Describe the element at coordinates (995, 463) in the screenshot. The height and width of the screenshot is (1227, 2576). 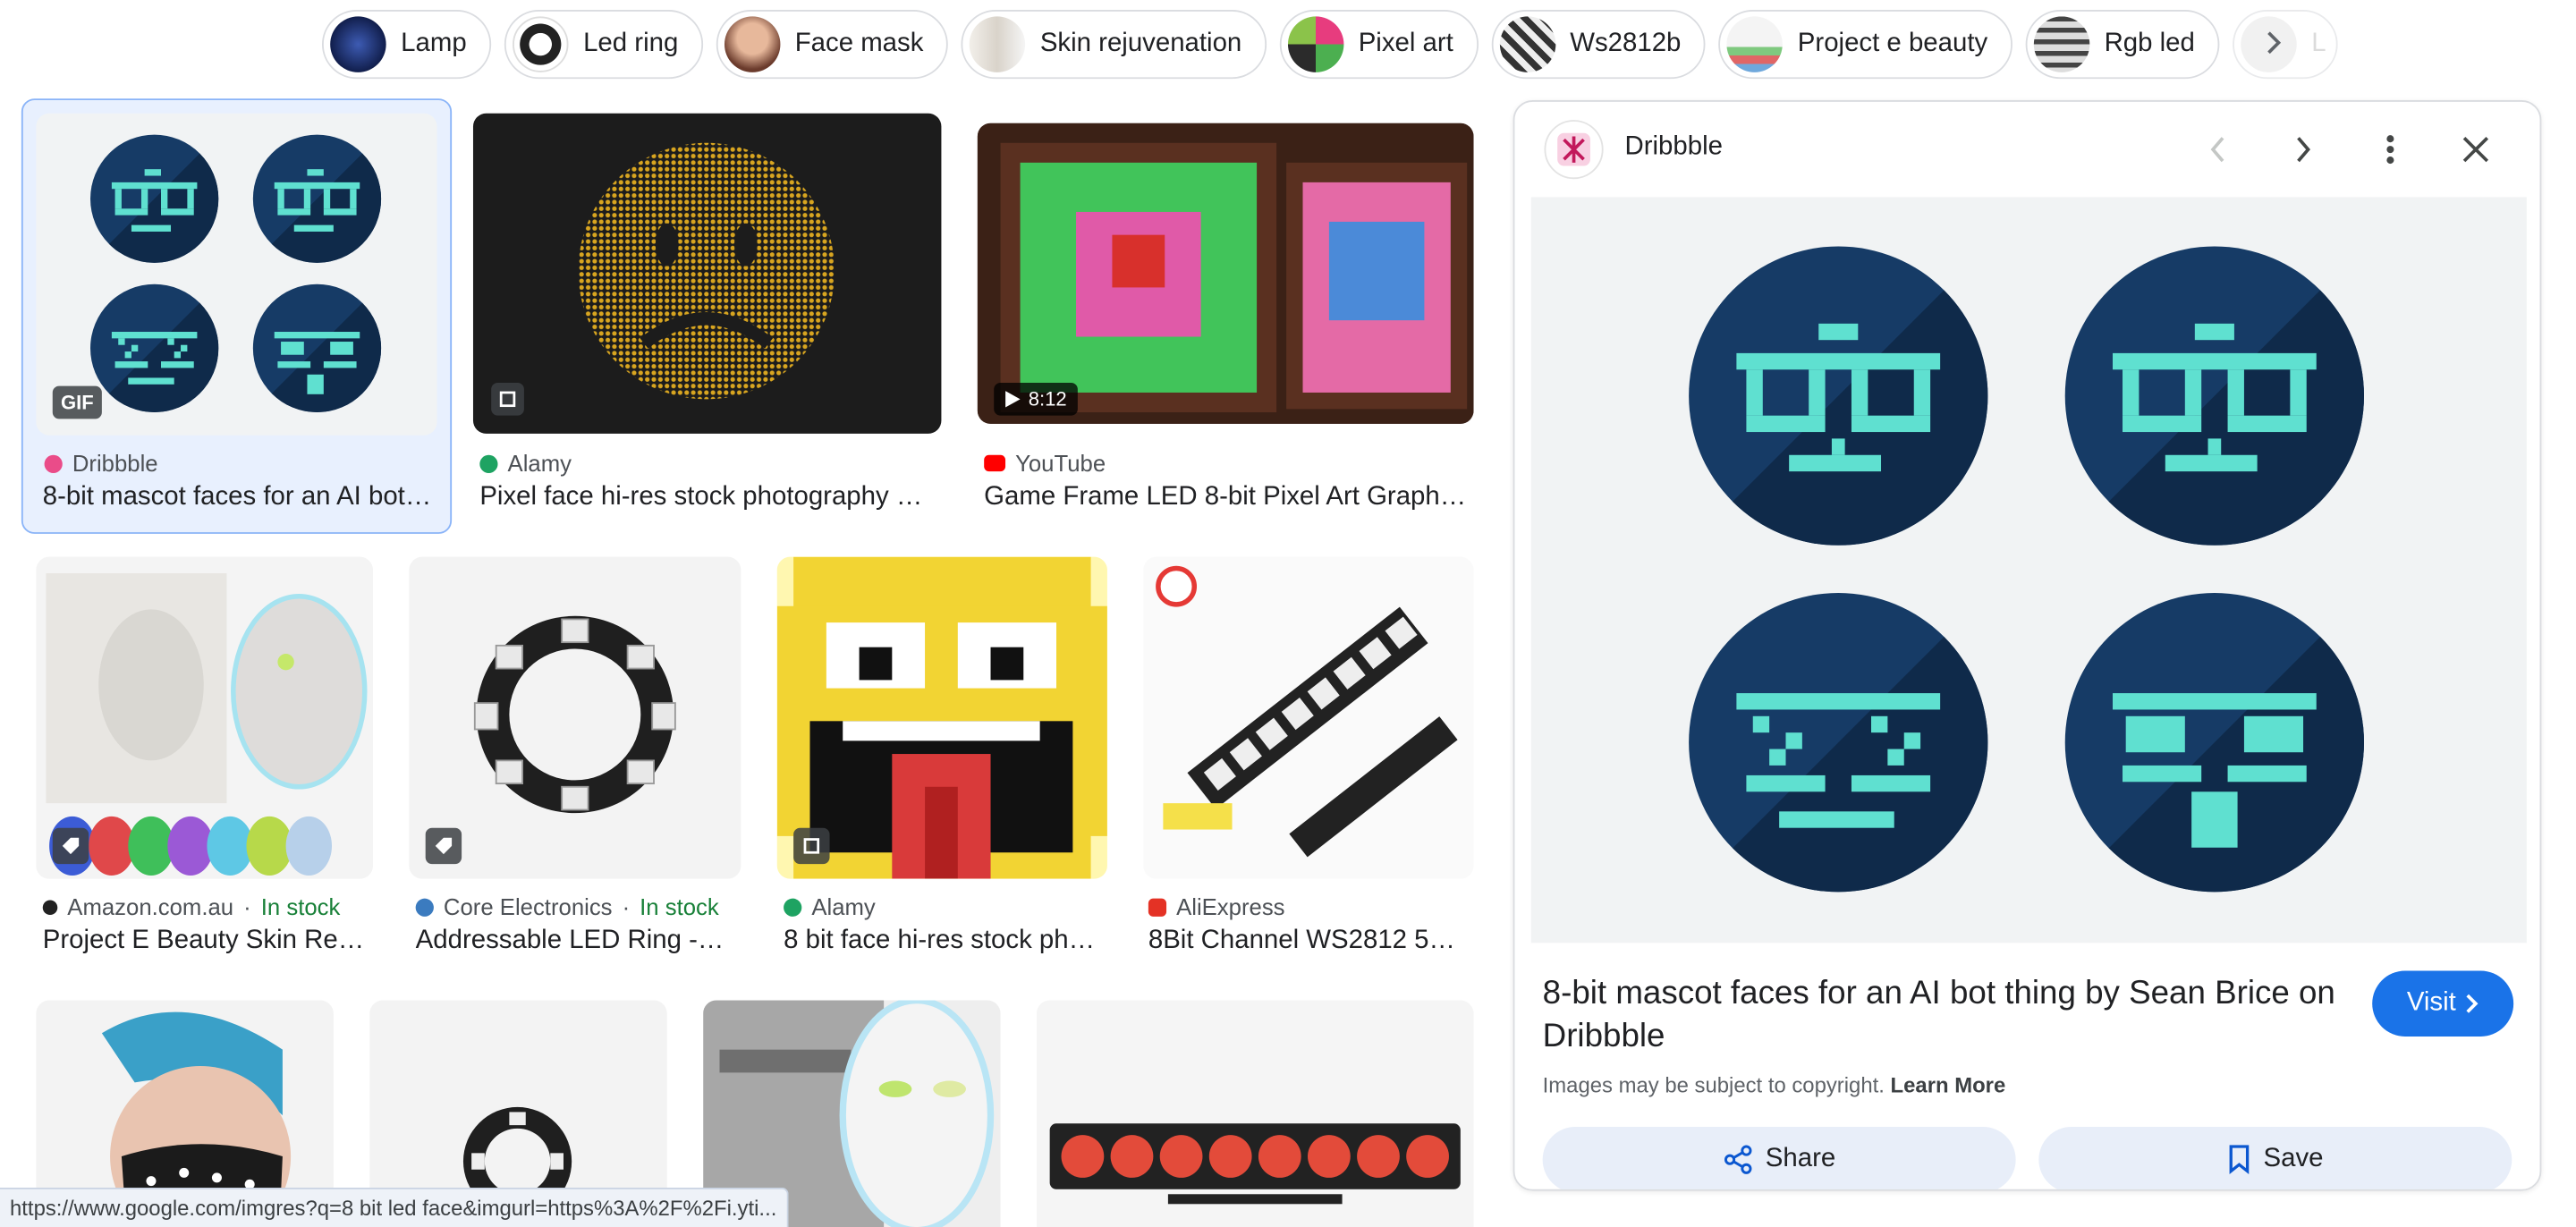
I see `youtube-favicon-icon` at that location.